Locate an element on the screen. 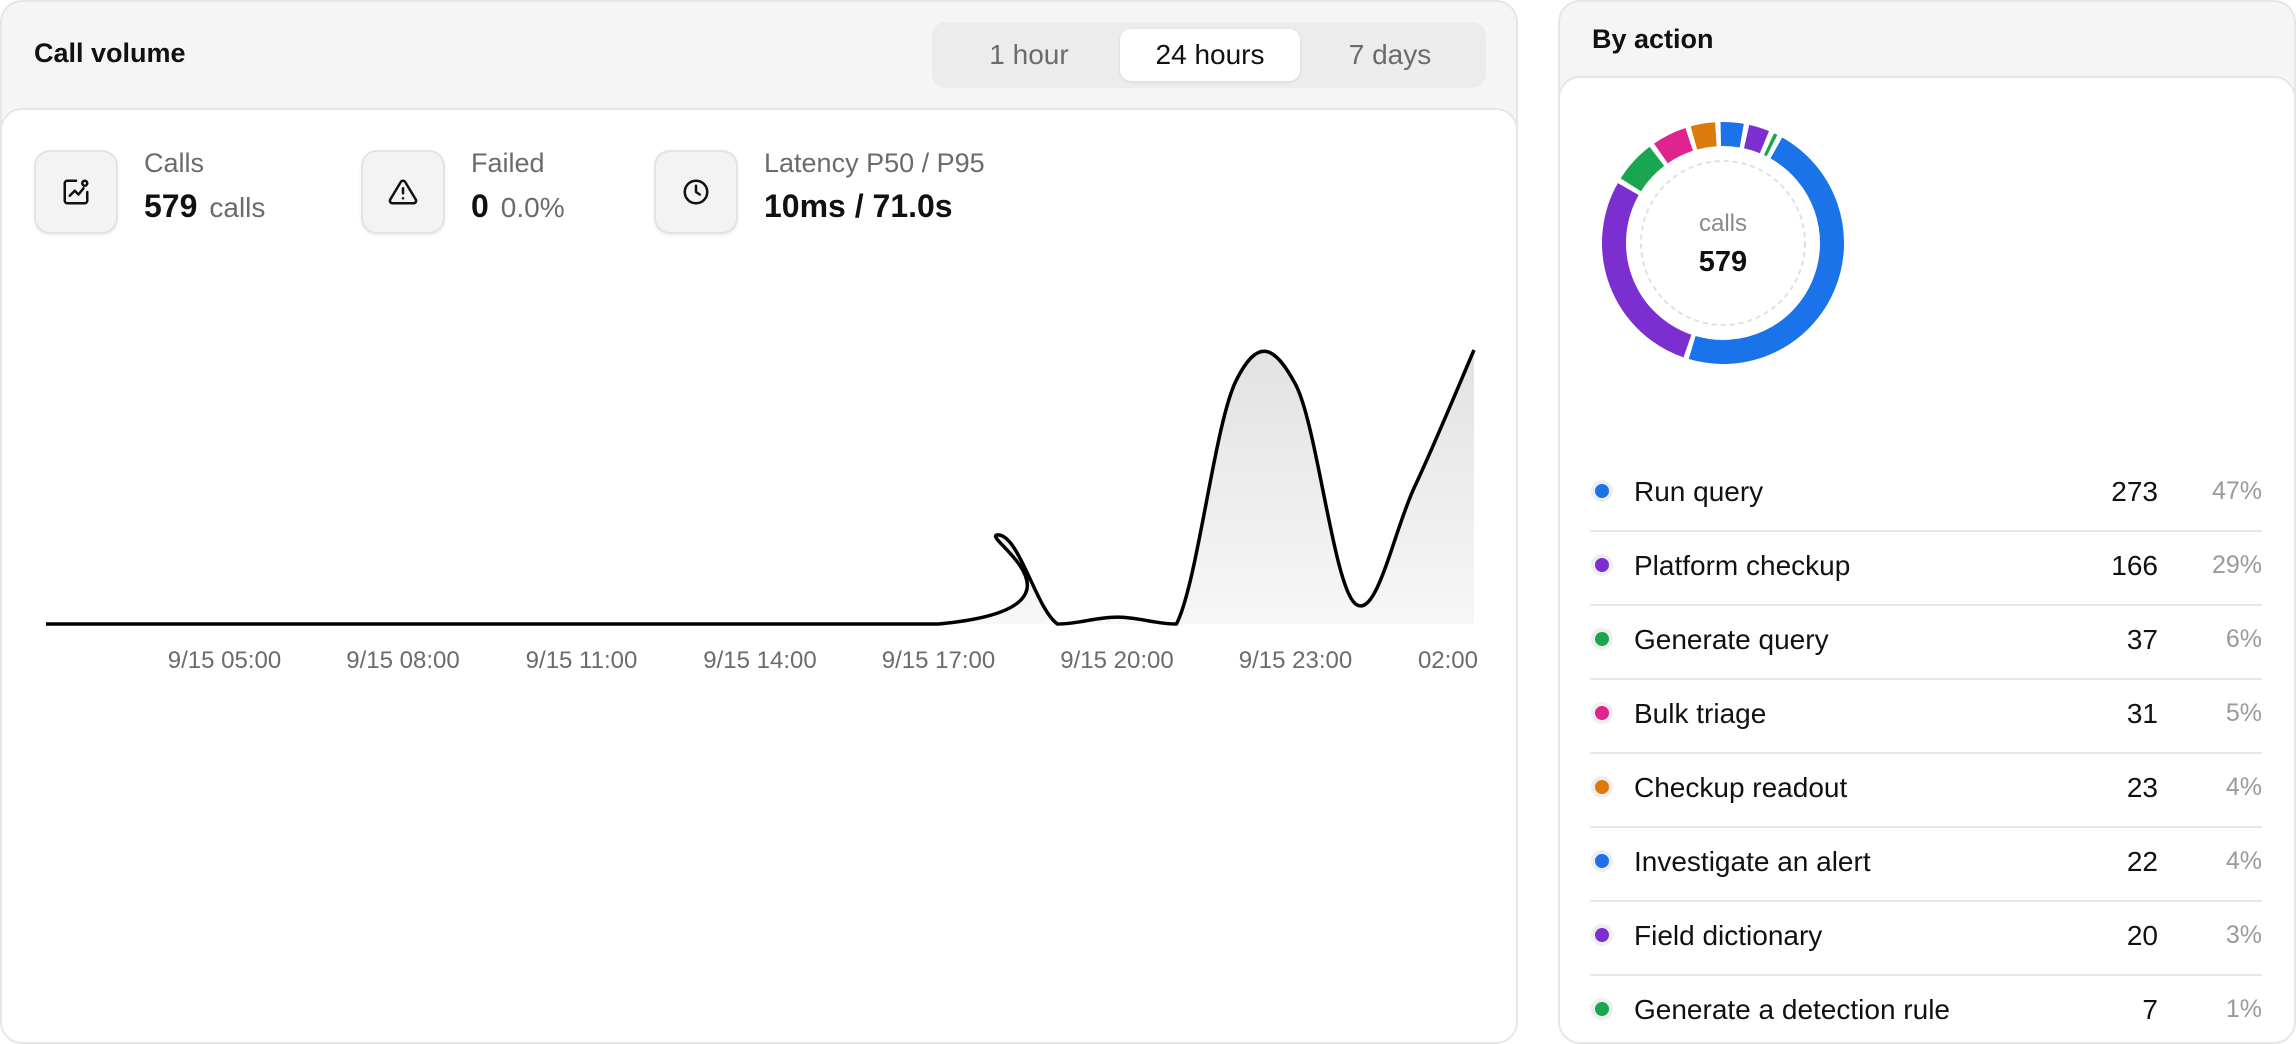 Image resolution: width=2296 pixels, height=1044 pixels. legend-item: Generate a detection rule 7 1% is located at coordinates (1926, 1009).